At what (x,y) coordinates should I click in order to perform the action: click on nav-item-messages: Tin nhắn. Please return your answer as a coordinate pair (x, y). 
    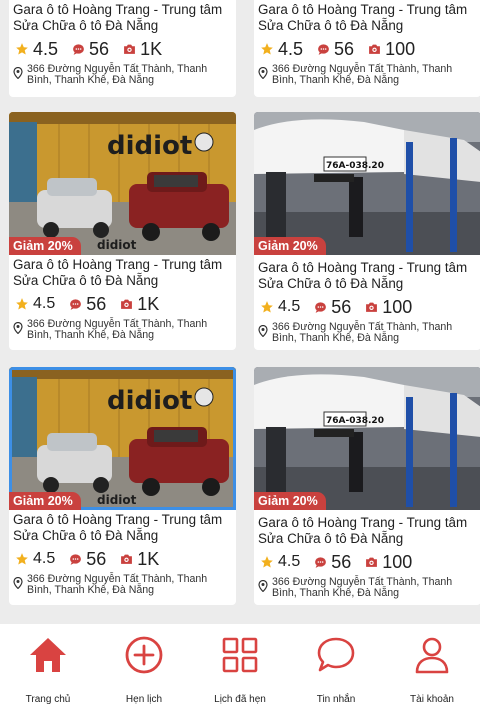
    Looking at the image, I should click on (336, 665).